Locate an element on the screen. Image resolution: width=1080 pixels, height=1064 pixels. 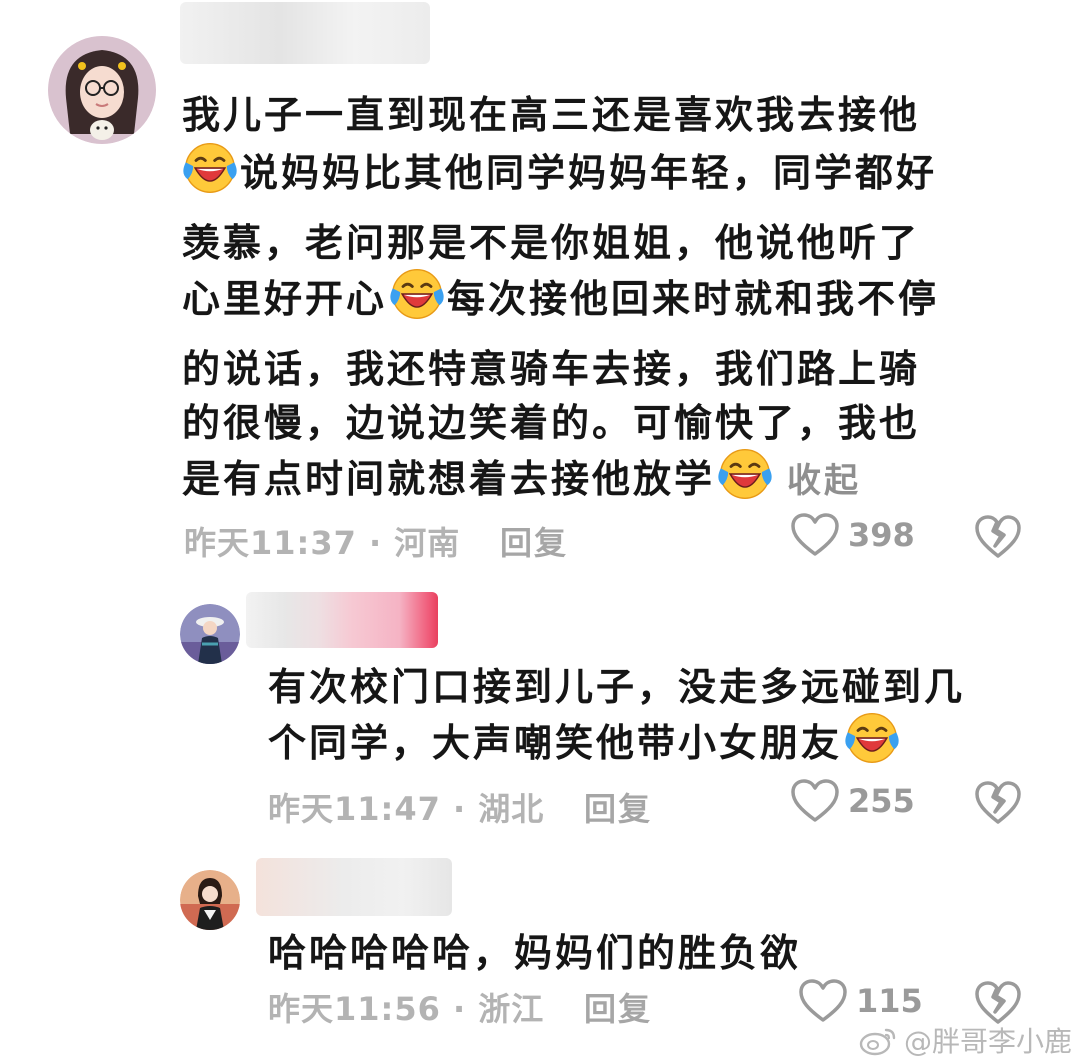
weibo-logo-icon is located at coordinates (877, 1042).